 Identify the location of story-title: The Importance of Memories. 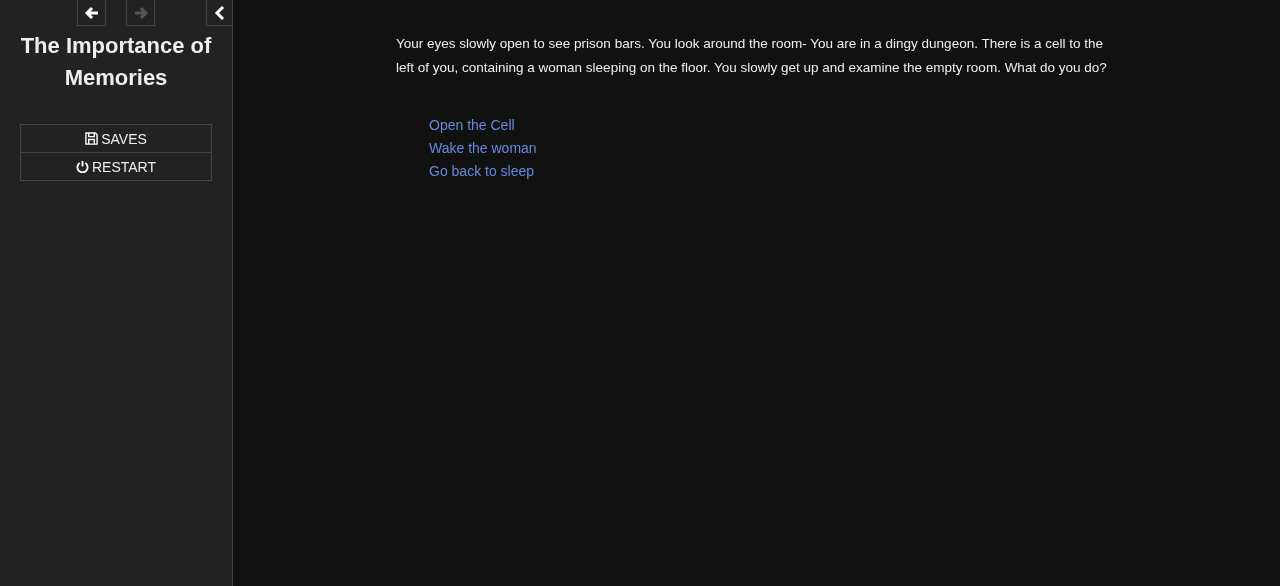
(116, 62).